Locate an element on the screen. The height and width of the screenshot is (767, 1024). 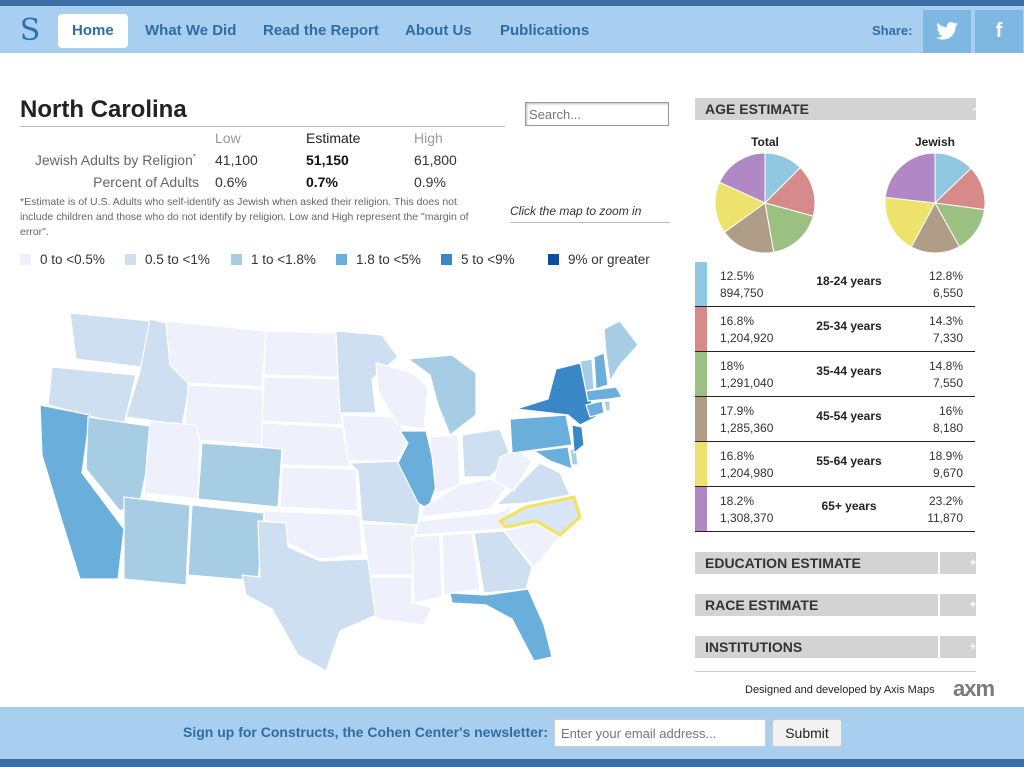
twitter-share-button is located at coordinates (947, 31).